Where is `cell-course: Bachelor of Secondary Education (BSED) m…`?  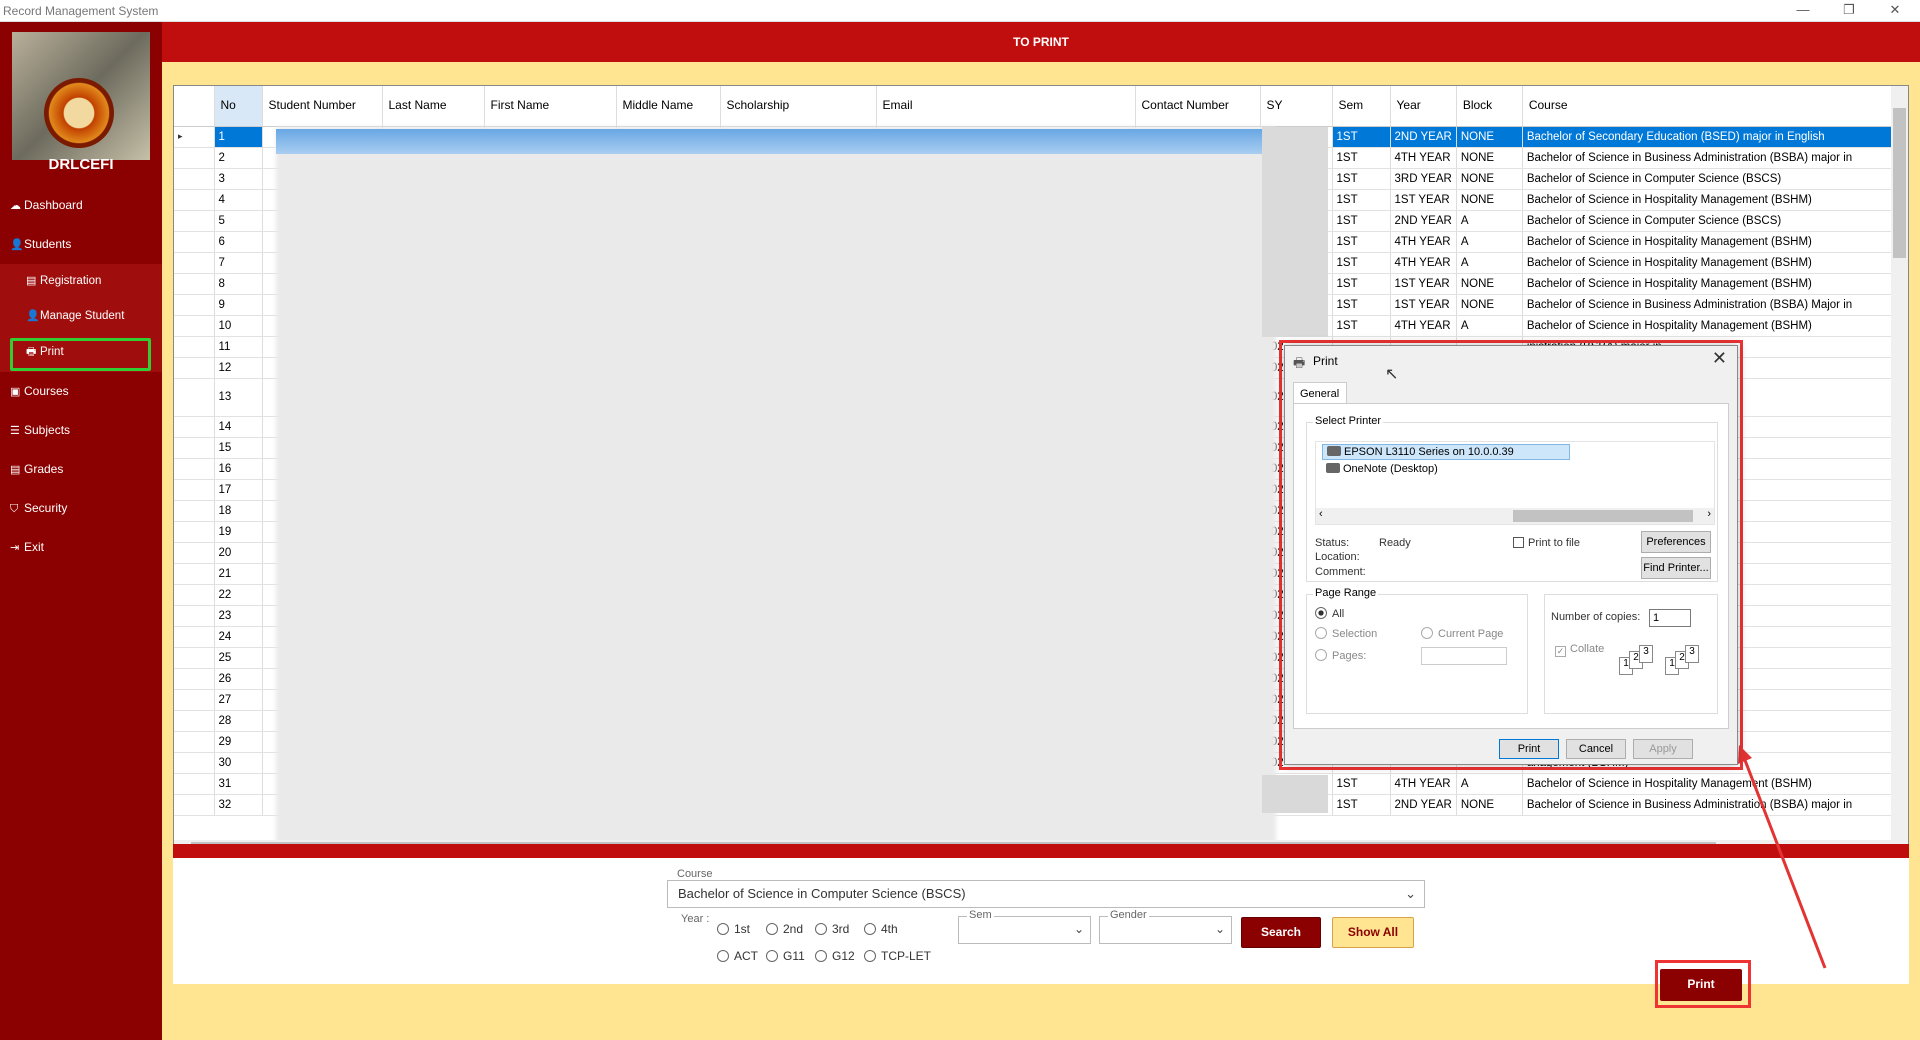 cell-course: Bachelor of Secondary Education (BSED) m… is located at coordinates (1709, 137).